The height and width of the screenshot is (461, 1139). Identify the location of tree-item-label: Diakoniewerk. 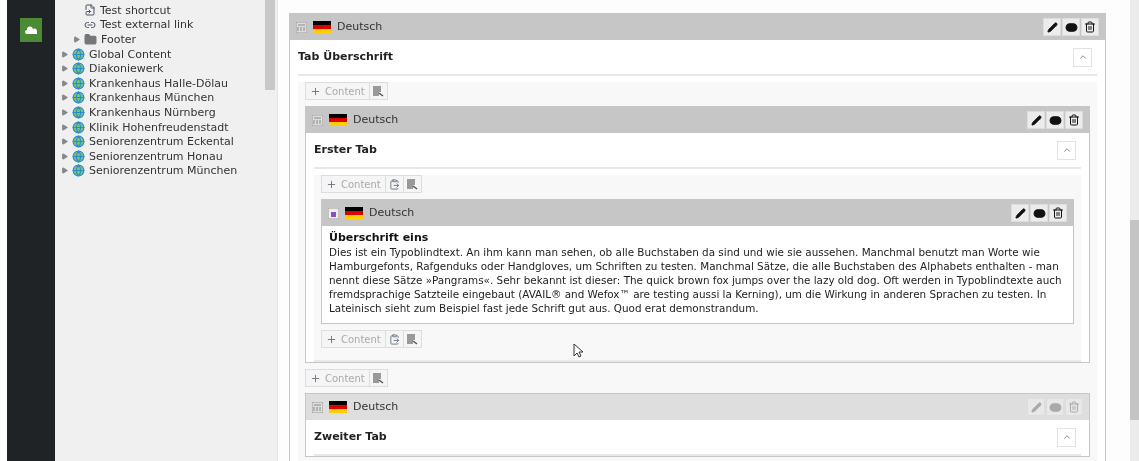
(126, 69).